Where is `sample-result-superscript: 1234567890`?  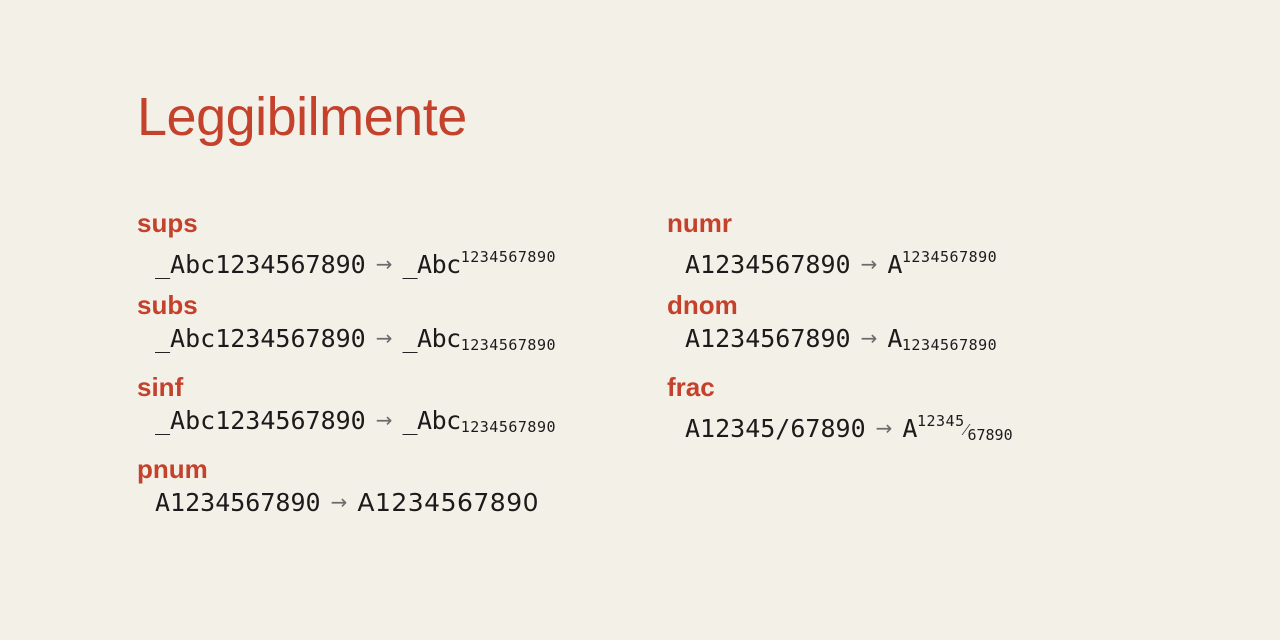
sample-result-superscript: 1234567890 is located at coordinates (508, 257).